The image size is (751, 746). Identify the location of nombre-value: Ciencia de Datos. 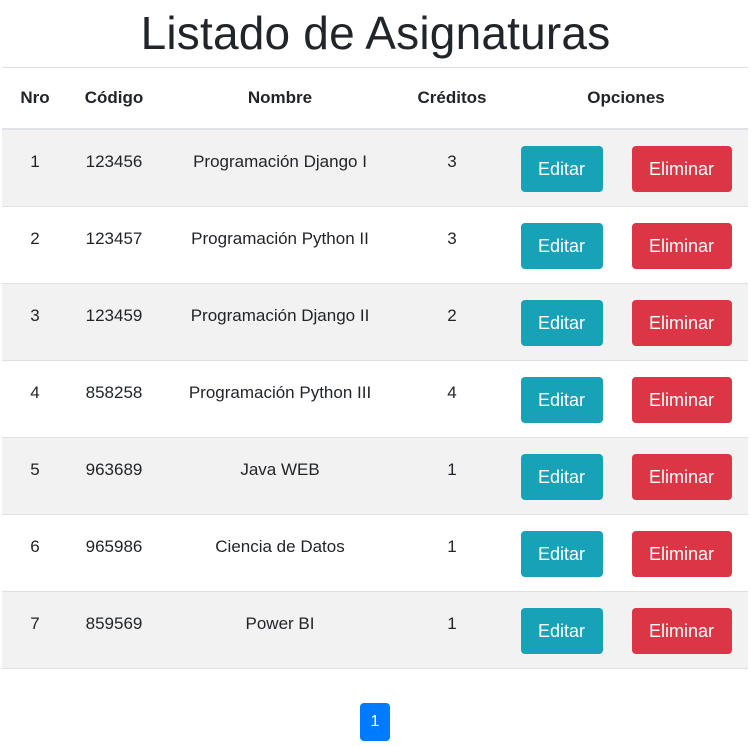
(280, 546).